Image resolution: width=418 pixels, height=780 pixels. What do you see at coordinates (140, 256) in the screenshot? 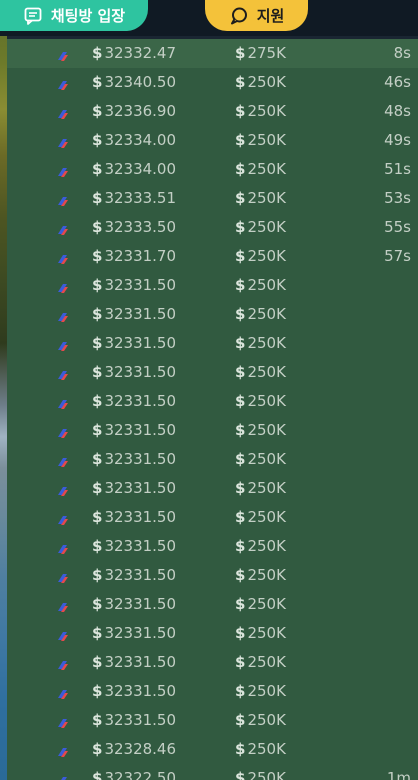
I see `trade-price-value: 32331.70` at bounding box center [140, 256].